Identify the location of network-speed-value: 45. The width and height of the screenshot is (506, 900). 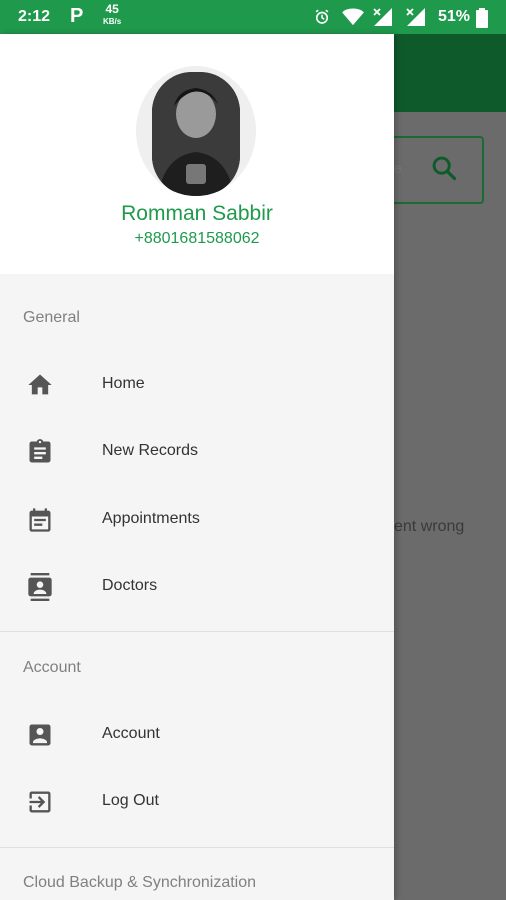
(112, 9).